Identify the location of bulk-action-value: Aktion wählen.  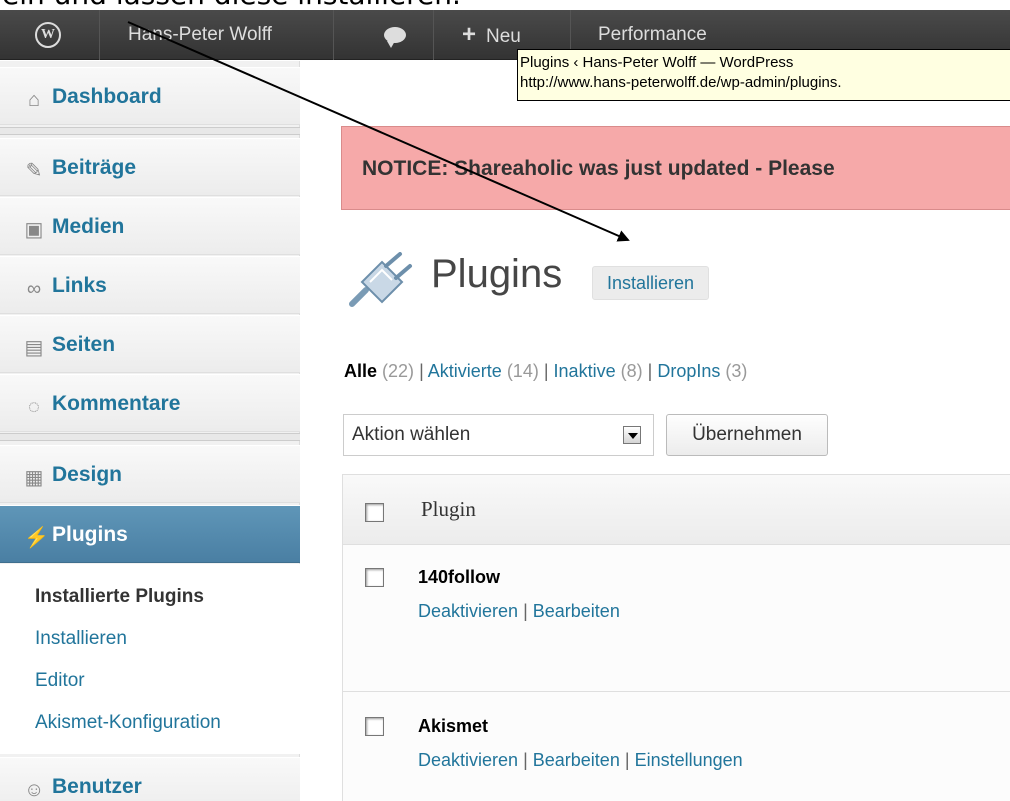
(411, 434).